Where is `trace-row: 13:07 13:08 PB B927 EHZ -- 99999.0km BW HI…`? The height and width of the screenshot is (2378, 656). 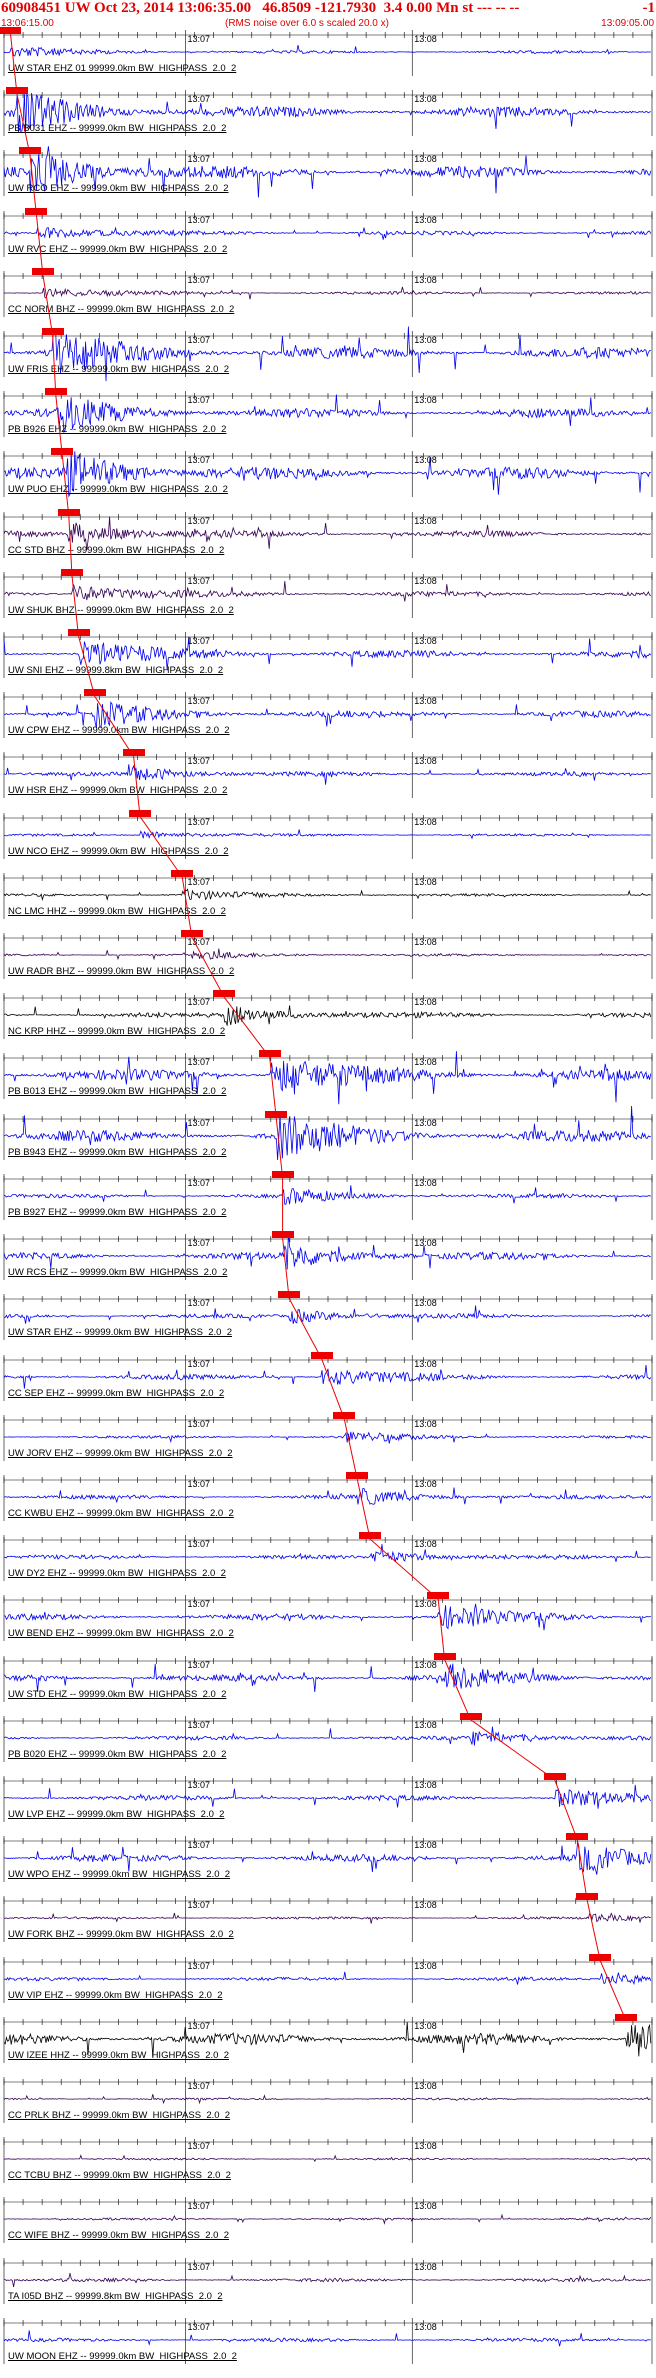
trace-row: 13:07 13:08 PB B927 EHZ -- 99999.0km BW HI… is located at coordinates (328, 1195).